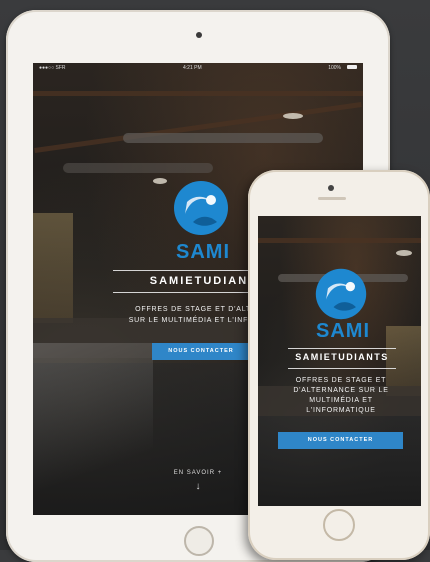 The image size is (430, 562). What do you see at coordinates (342, 357) in the screenshot?
I see `brand-title: SAMIETUDIANTS` at bounding box center [342, 357].